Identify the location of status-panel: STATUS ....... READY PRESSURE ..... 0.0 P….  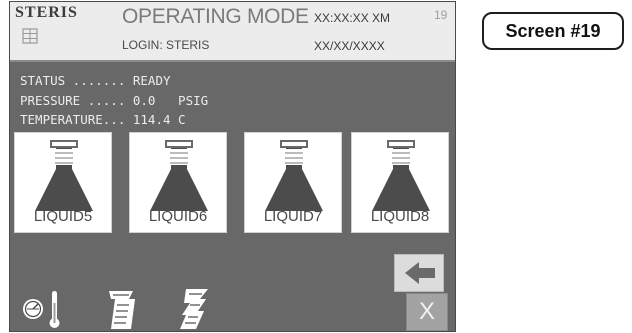
(114, 100).